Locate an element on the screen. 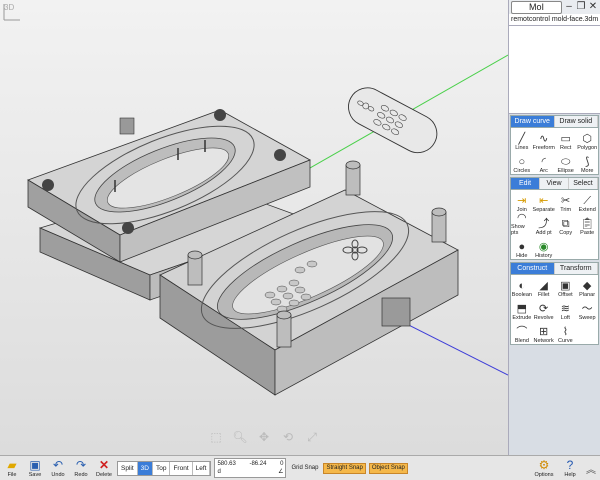 The image size is (600, 480). straight-snap-toggle: Straight Snap is located at coordinates (344, 468).